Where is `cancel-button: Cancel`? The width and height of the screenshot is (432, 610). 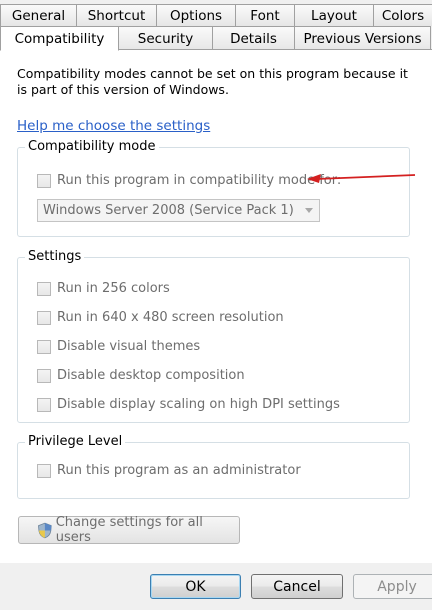
cancel-button: Cancel is located at coordinates (297, 586).